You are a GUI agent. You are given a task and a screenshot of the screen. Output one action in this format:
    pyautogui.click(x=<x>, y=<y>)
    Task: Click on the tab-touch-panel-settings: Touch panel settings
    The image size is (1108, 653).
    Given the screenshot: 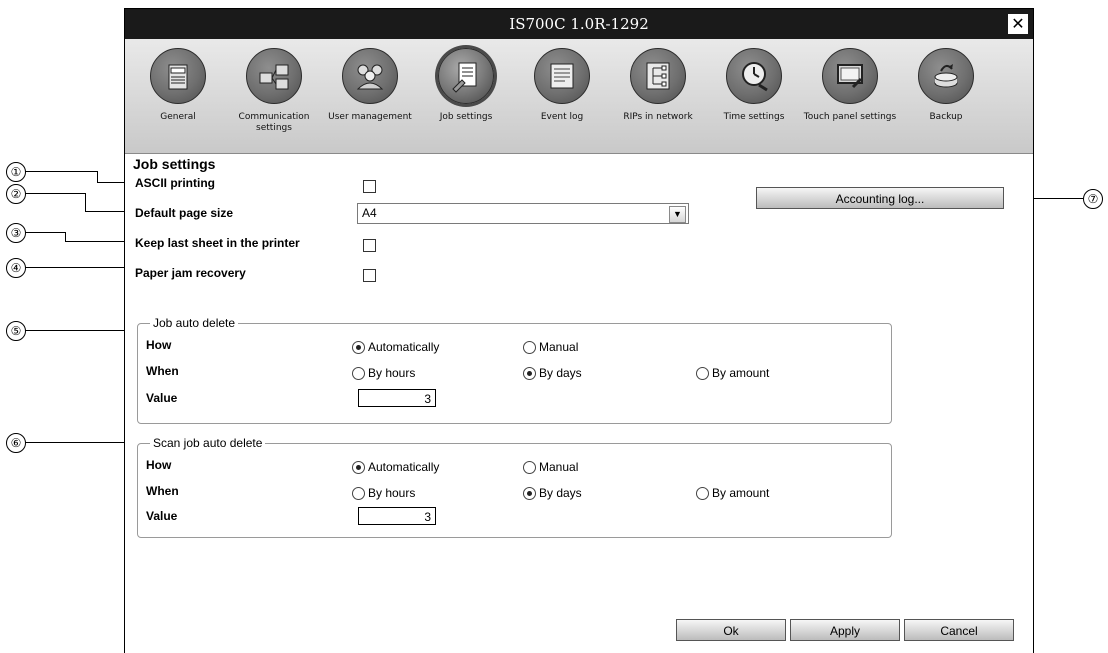 What is the action you would take?
    pyautogui.click(x=850, y=85)
    